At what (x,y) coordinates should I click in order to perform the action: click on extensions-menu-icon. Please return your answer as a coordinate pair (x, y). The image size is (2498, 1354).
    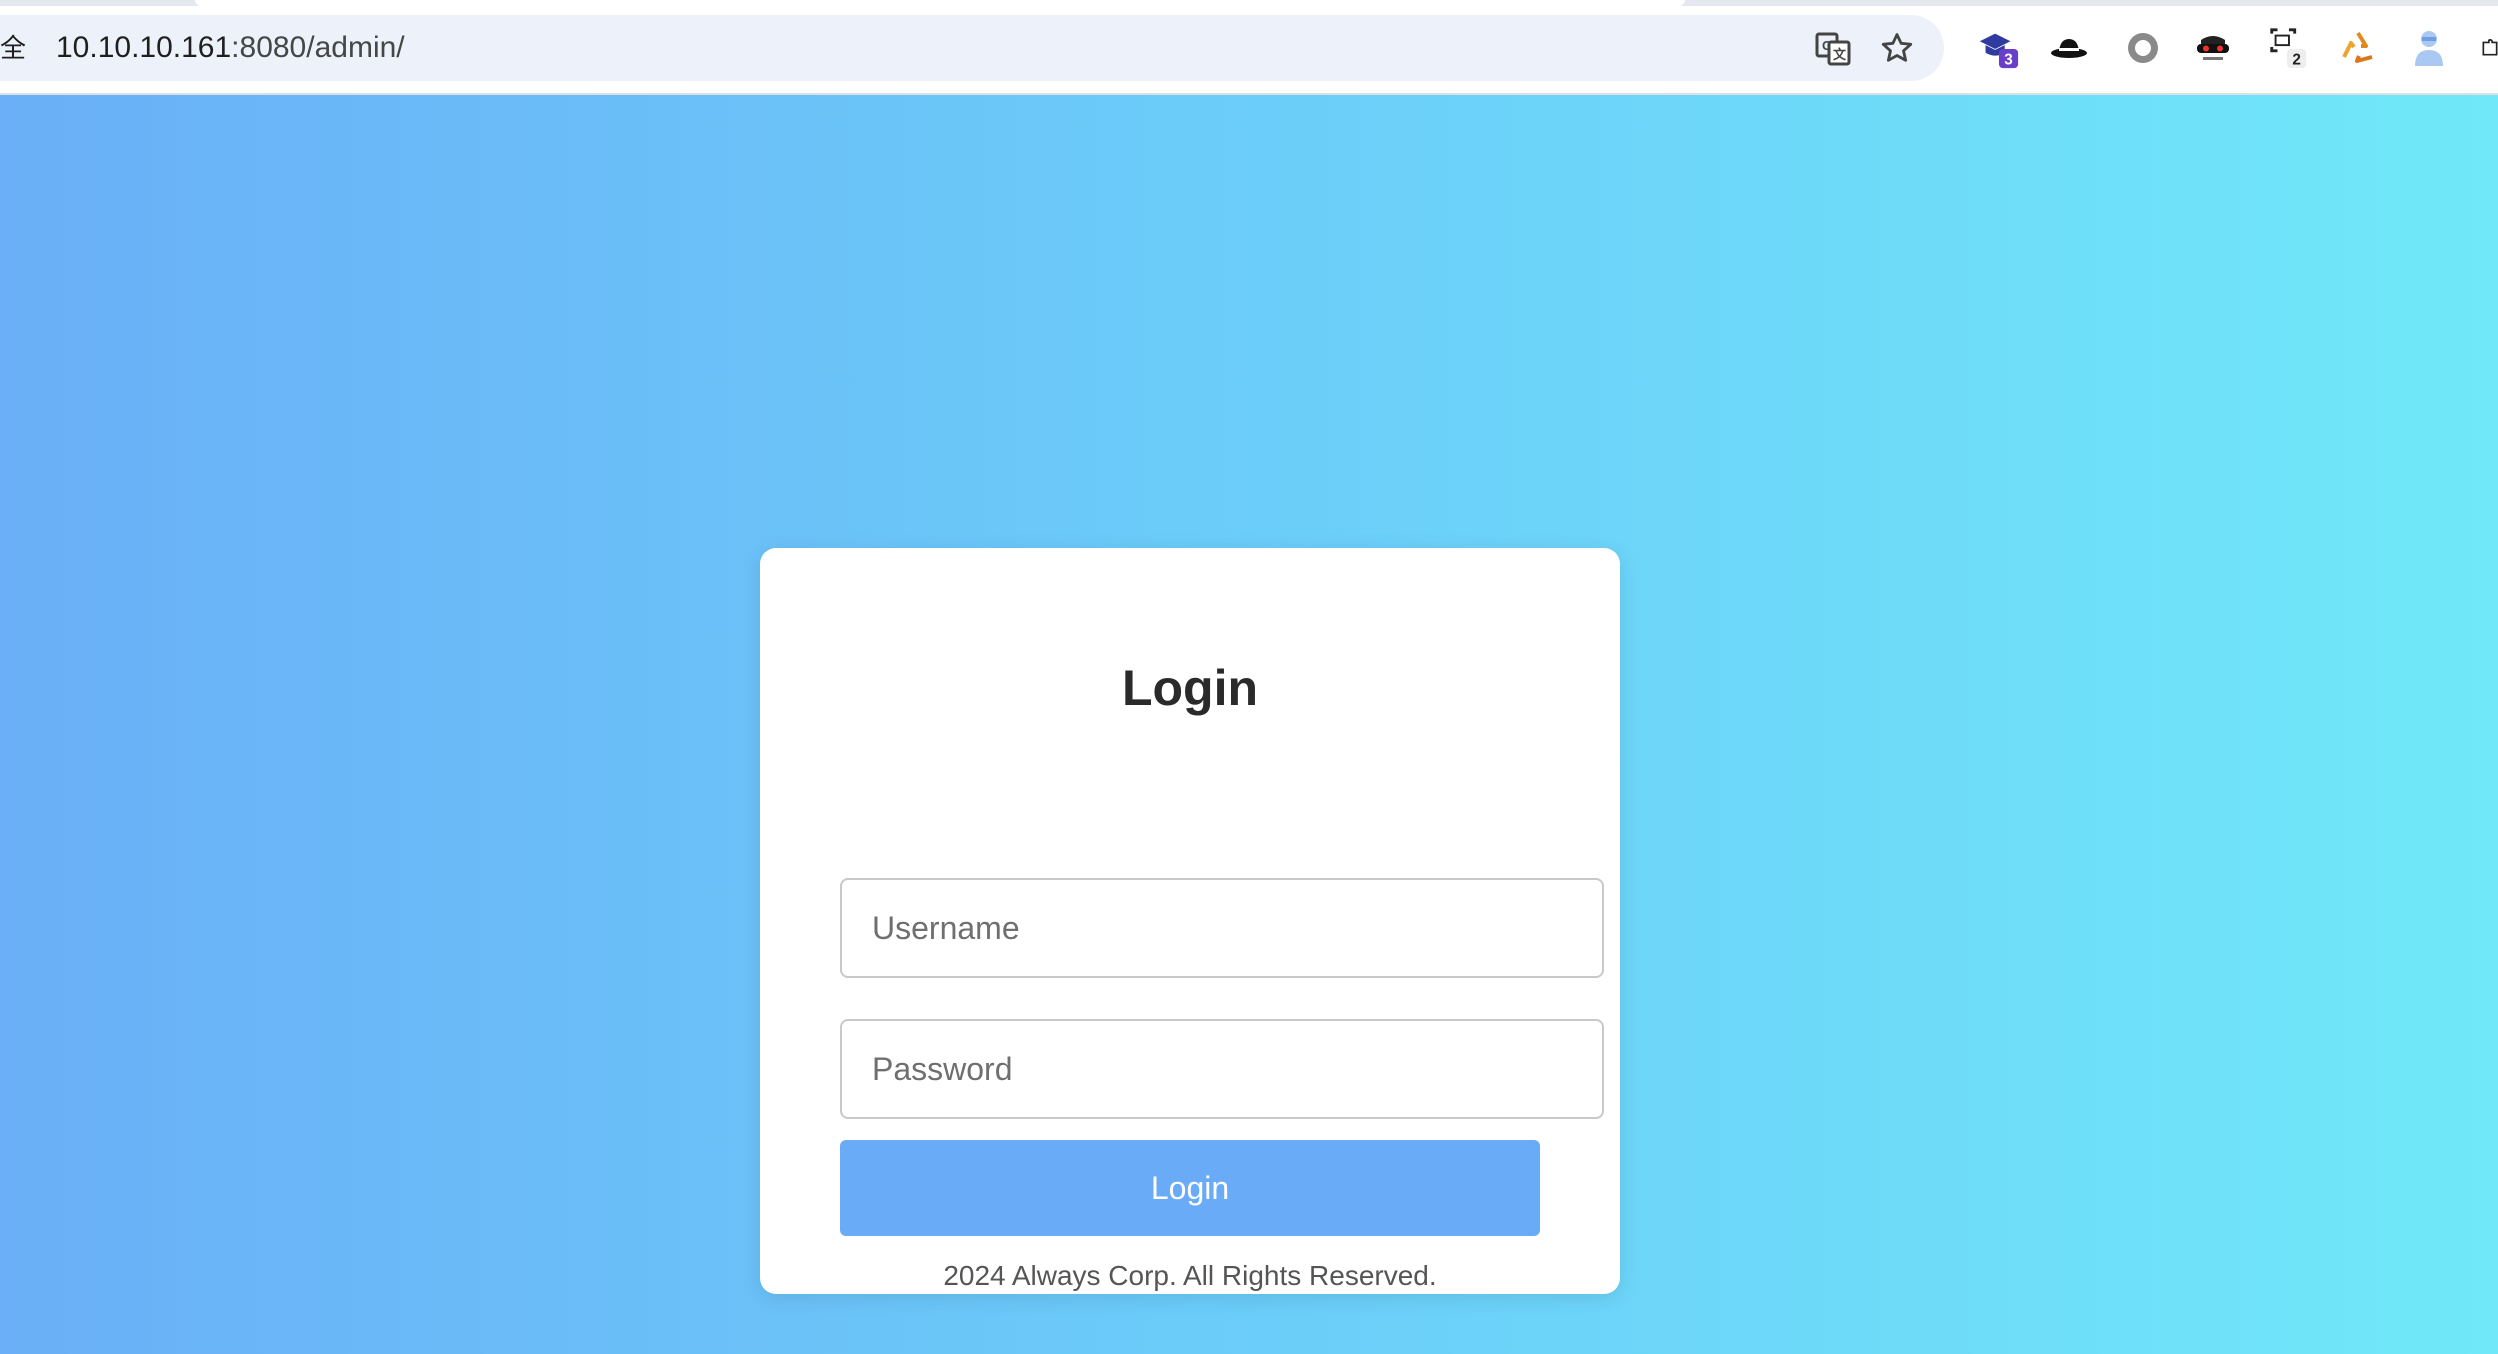
    Looking at the image, I should click on (2489, 48).